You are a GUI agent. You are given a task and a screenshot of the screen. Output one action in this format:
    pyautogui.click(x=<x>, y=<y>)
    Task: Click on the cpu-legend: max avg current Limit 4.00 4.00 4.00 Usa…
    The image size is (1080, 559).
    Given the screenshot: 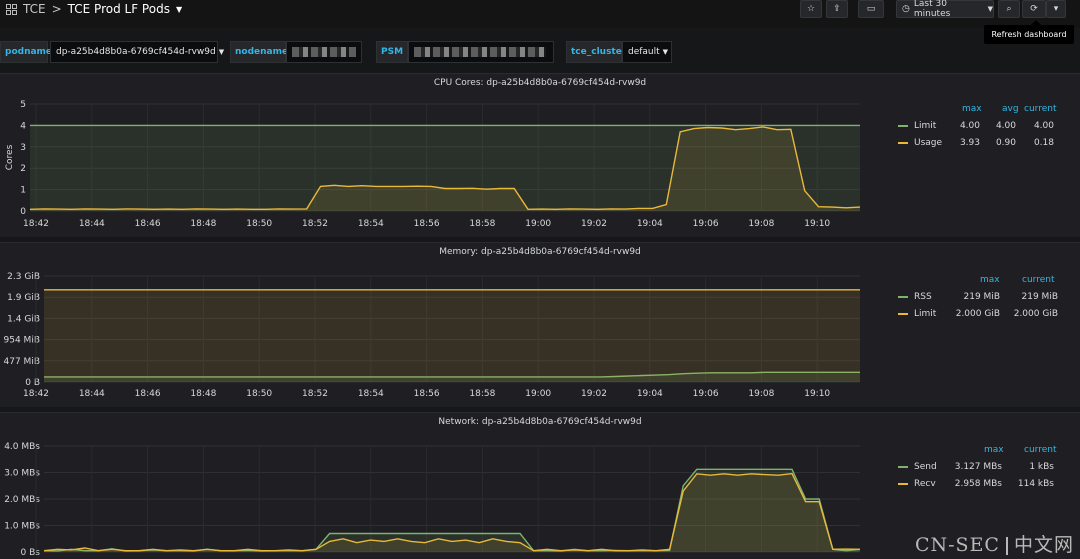 What is the action you would take?
    pyautogui.click(x=980, y=132)
    